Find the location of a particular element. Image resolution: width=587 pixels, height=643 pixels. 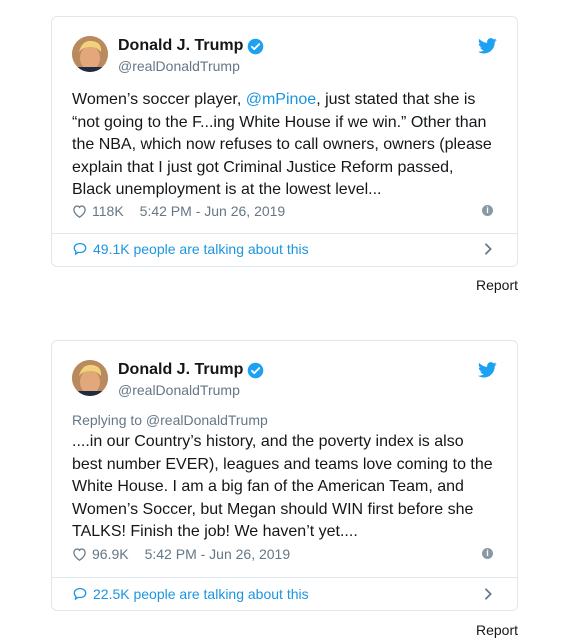

mention-link: @mPinoe is located at coordinates (281, 99).